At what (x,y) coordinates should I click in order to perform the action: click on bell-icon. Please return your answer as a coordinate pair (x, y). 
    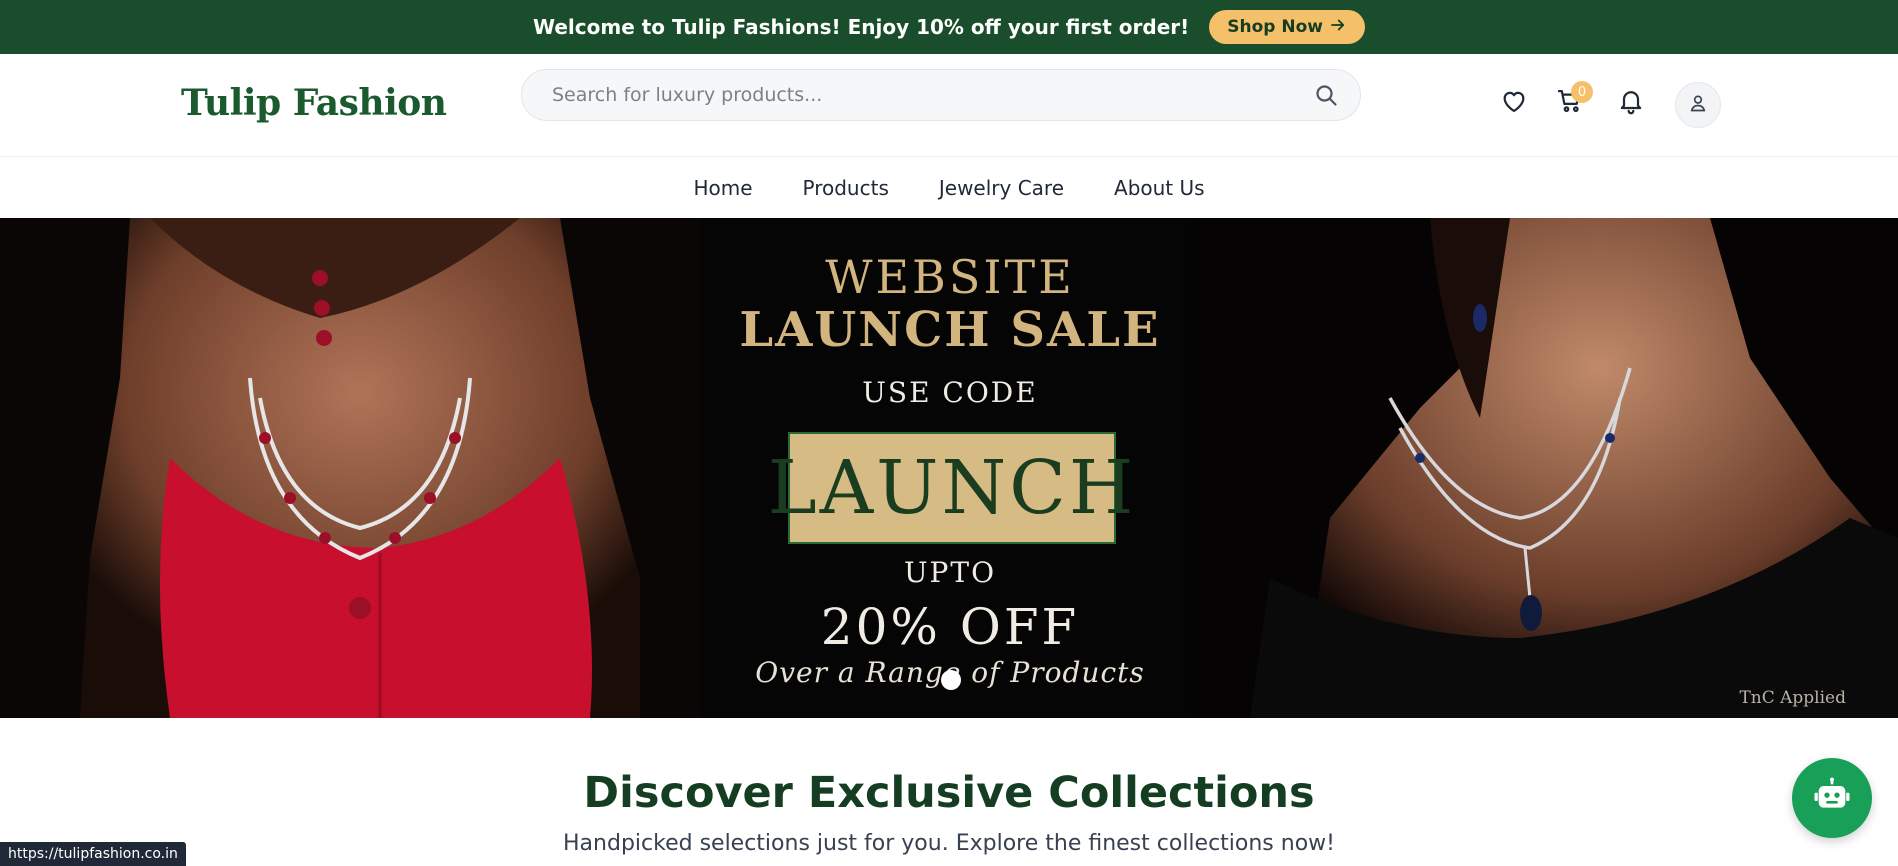
    Looking at the image, I should click on (1631, 103).